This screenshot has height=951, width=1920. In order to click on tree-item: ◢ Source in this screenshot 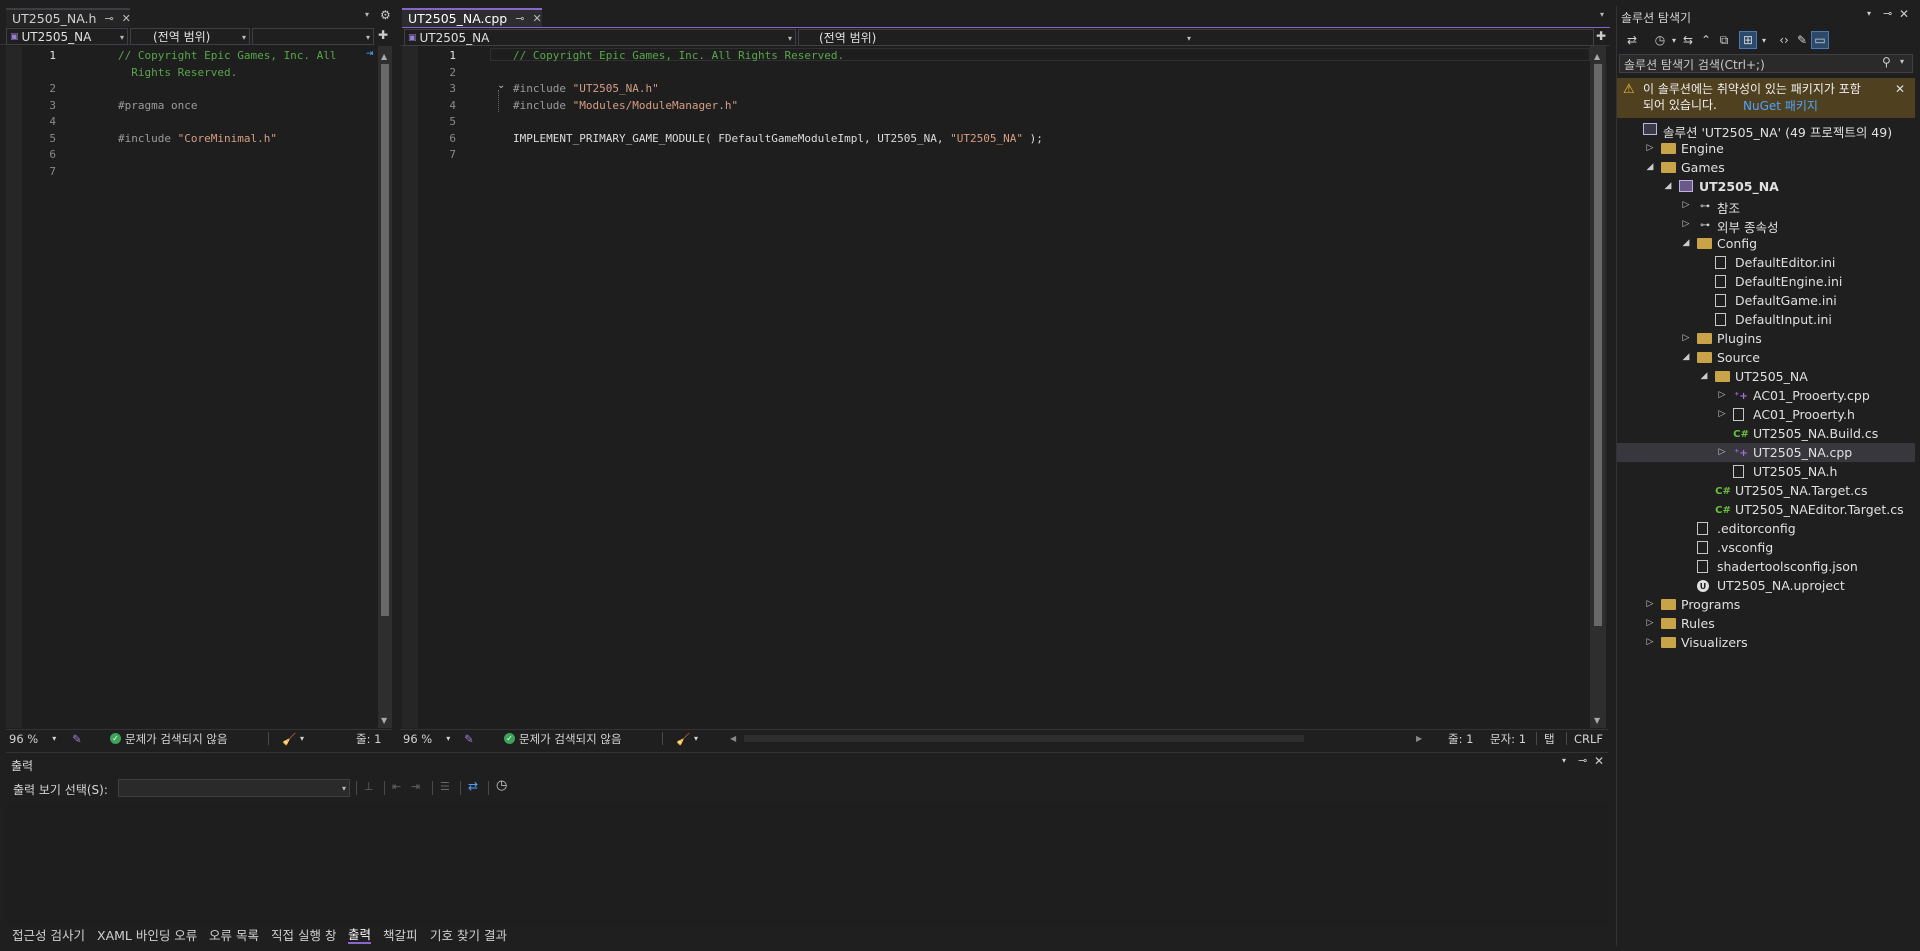, I will do `click(1766, 357)`.